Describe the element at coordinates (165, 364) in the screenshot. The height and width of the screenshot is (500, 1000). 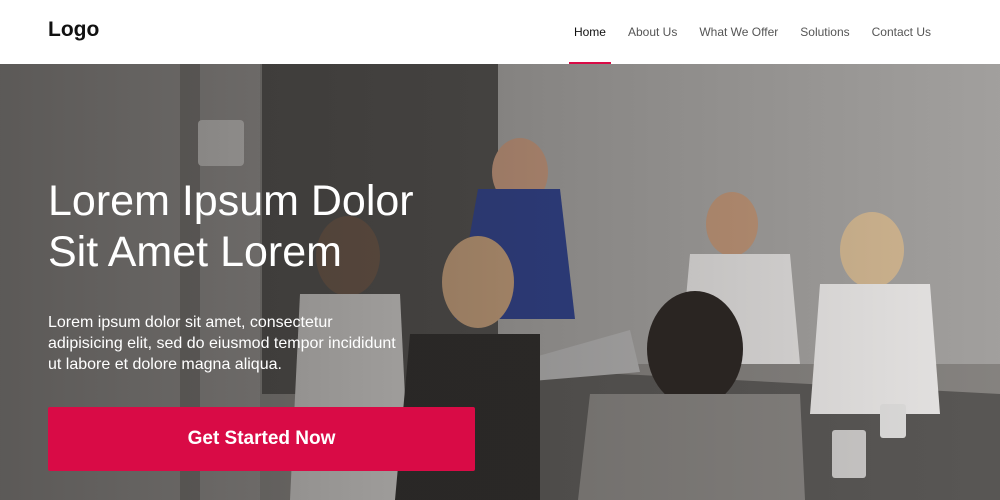
I see `hero-text-line-3: ut labore et dolore magna aliqua.` at that location.